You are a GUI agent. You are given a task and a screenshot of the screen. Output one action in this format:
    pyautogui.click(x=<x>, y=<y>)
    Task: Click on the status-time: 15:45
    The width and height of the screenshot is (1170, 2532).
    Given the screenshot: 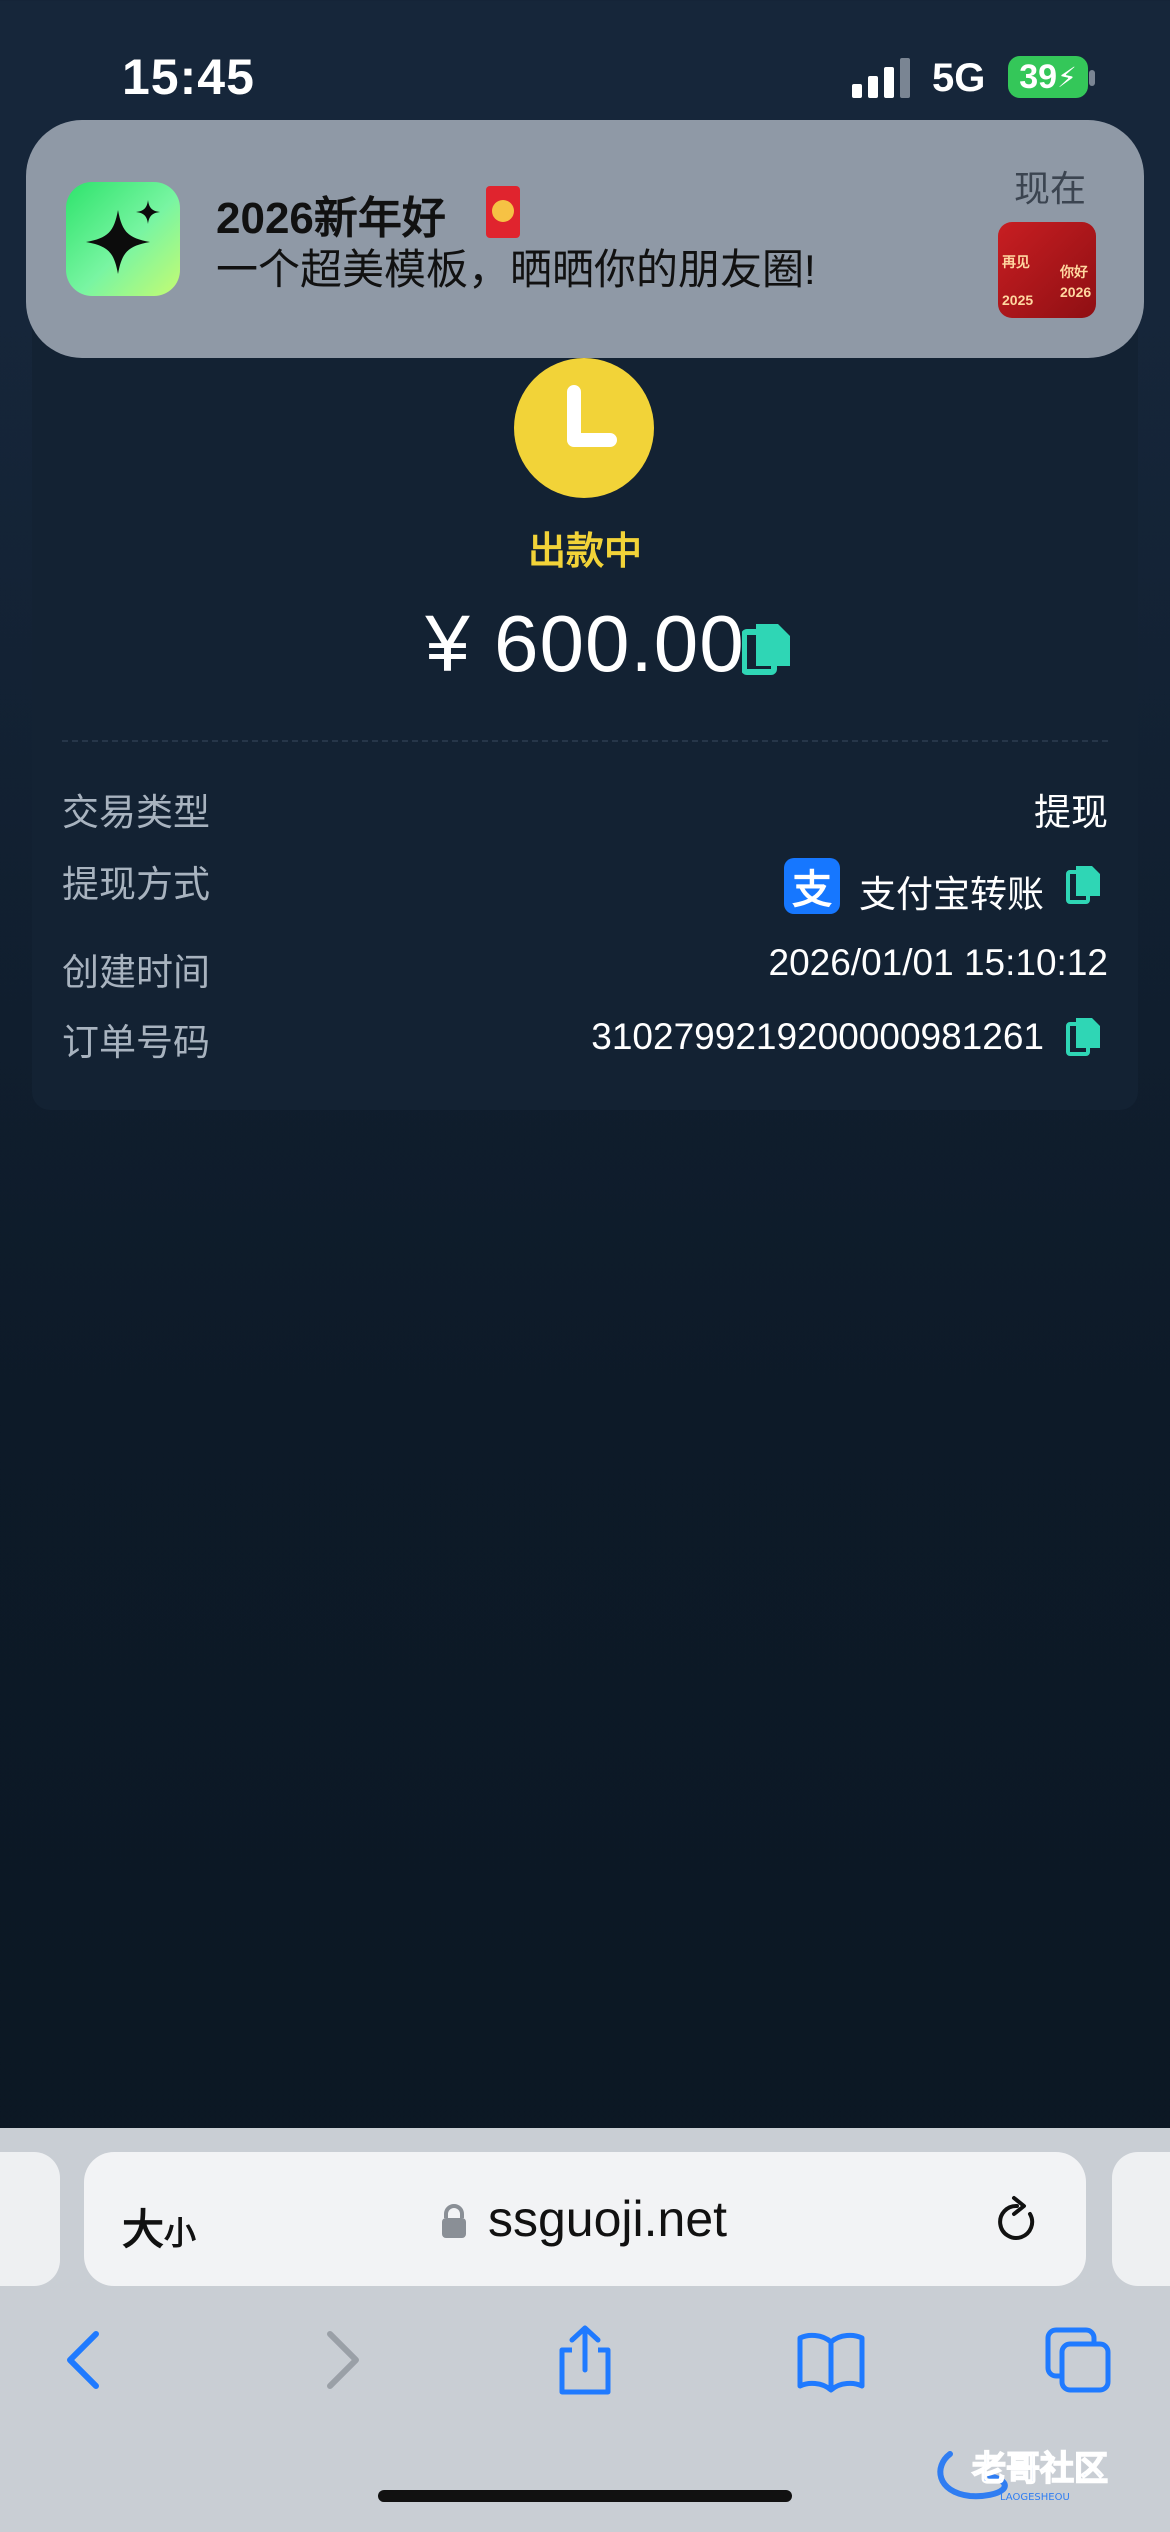 What is the action you would take?
    pyautogui.click(x=188, y=77)
    